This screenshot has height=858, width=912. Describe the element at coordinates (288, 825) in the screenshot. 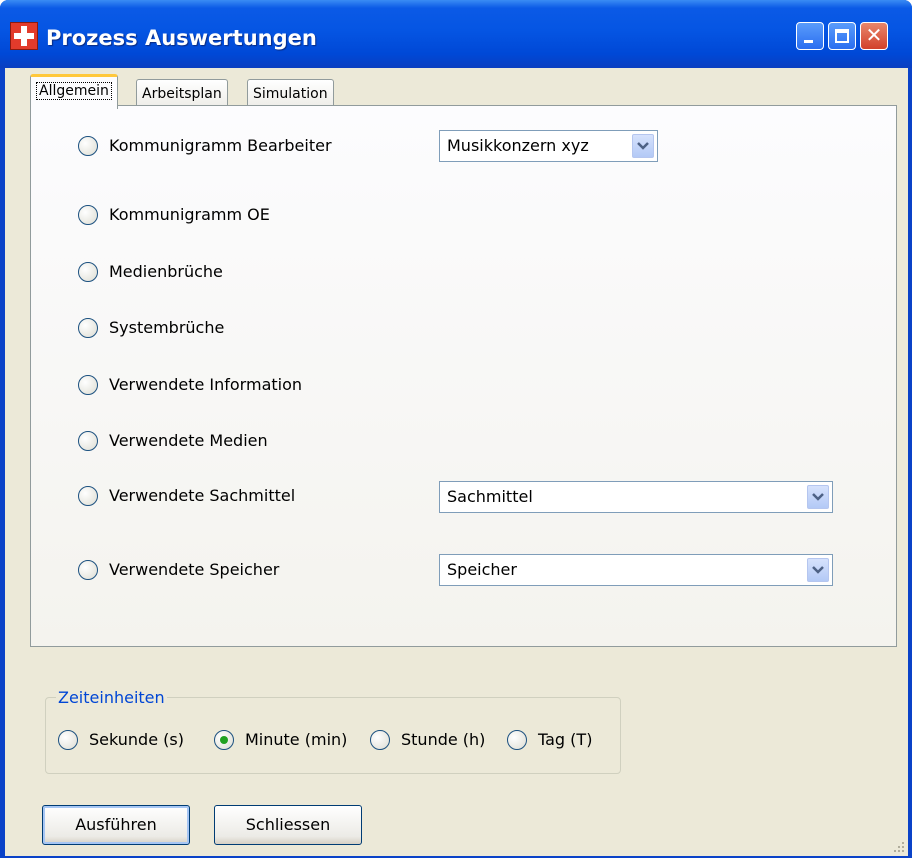

I see `schliessen-button: Schliessen` at that location.